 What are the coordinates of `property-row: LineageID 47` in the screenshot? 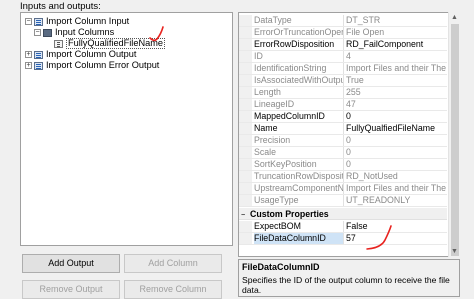 It's located at (343, 105).